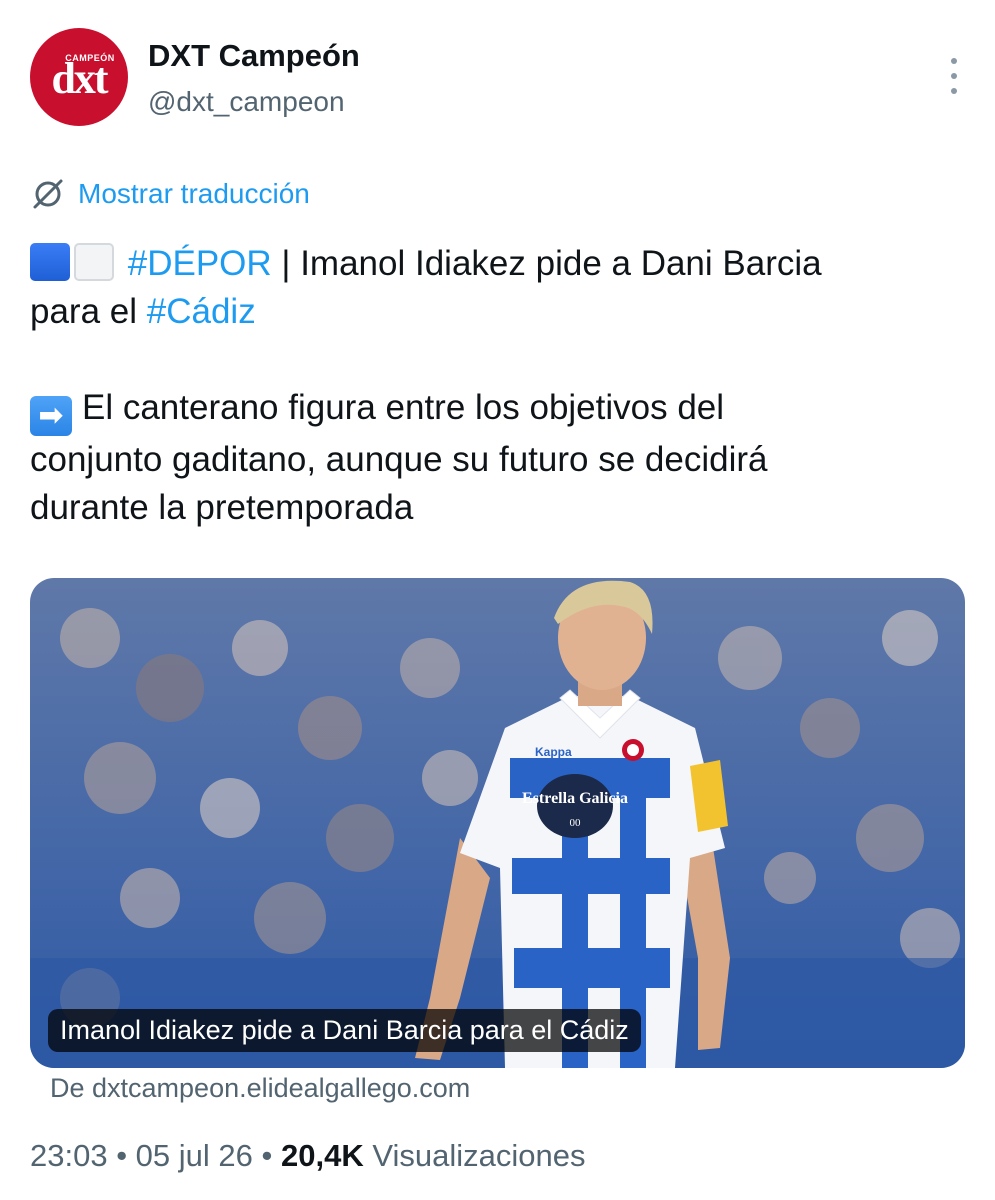 Image resolution: width=995 pixels, height=1200 pixels. Describe the element at coordinates (500, 78) in the screenshot. I see `tweet-header: CAMPEÓN dxt DXT Campeón @dxt_campeon` at that location.